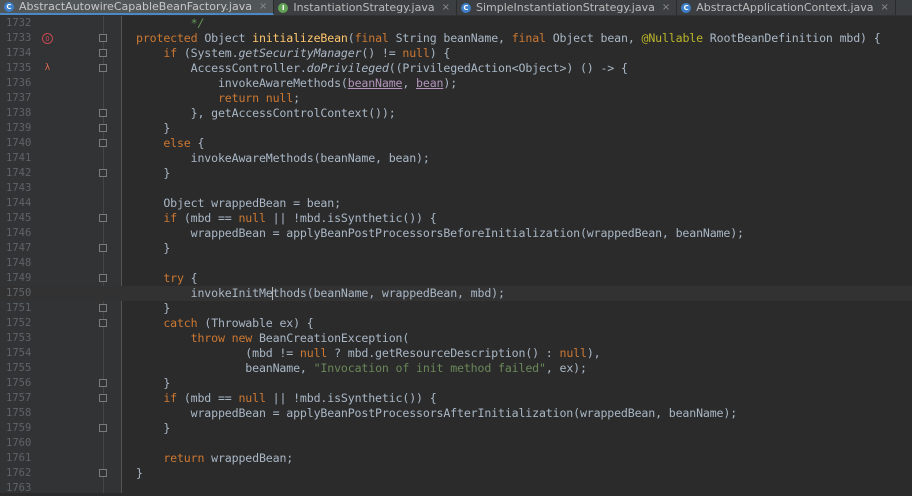 The image size is (912, 496). Describe the element at coordinates (456, 308) in the screenshot. I see `code-line: 1751 }` at that location.